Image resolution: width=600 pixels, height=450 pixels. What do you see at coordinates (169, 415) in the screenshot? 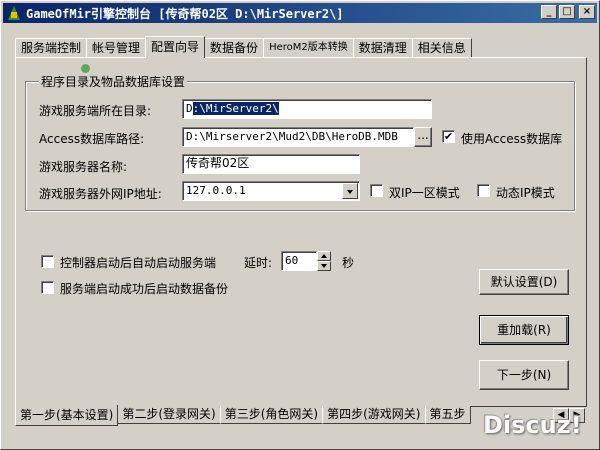
I see `tab-step2-login-gate: 第二步(登录网关)` at bounding box center [169, 415].